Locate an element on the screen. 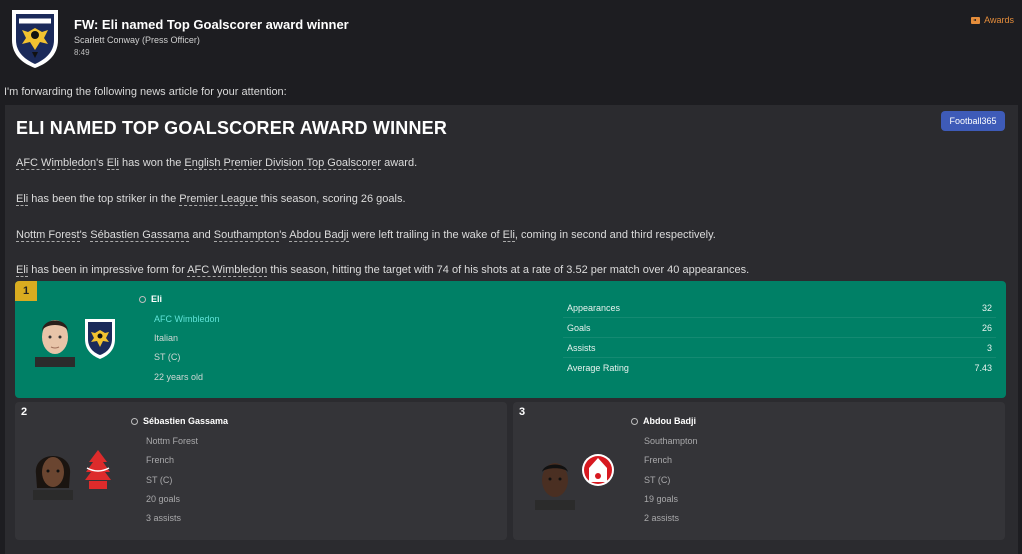  rank-badge: 1 is located at coordinates (26, 291).